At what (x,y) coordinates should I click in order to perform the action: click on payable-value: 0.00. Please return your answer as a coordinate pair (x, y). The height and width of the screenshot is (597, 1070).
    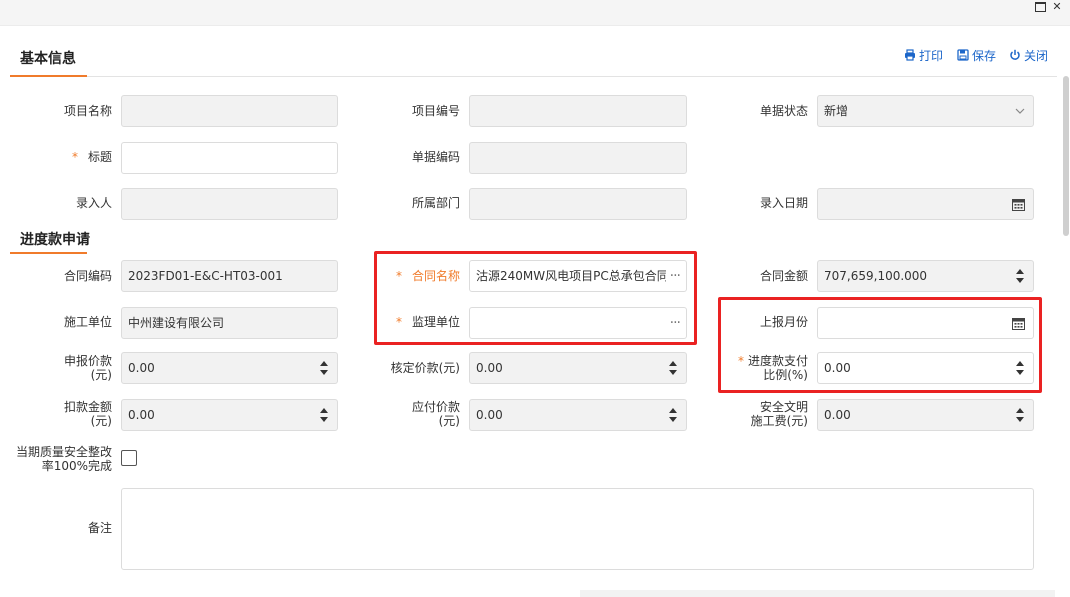
    Looking at the image, I should click on (489, 415).